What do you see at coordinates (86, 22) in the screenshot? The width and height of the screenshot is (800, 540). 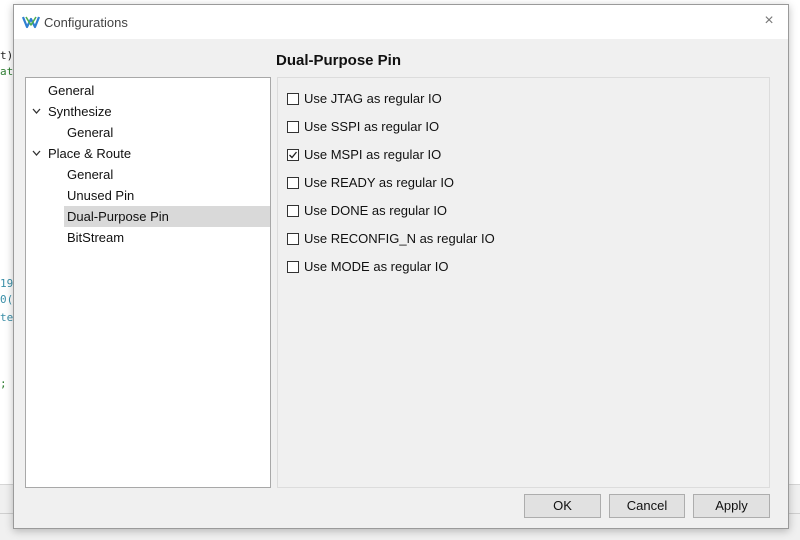 I see `window-title: Configurations` at bounding box center [86, 22].